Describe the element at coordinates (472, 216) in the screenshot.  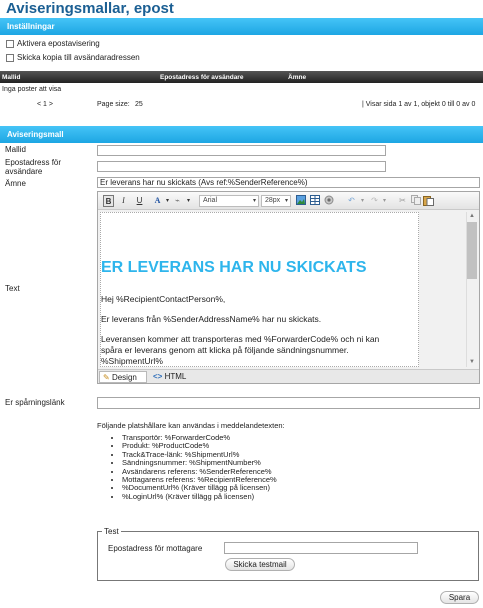
I see `scroll-up-icon: ▲` at that location.